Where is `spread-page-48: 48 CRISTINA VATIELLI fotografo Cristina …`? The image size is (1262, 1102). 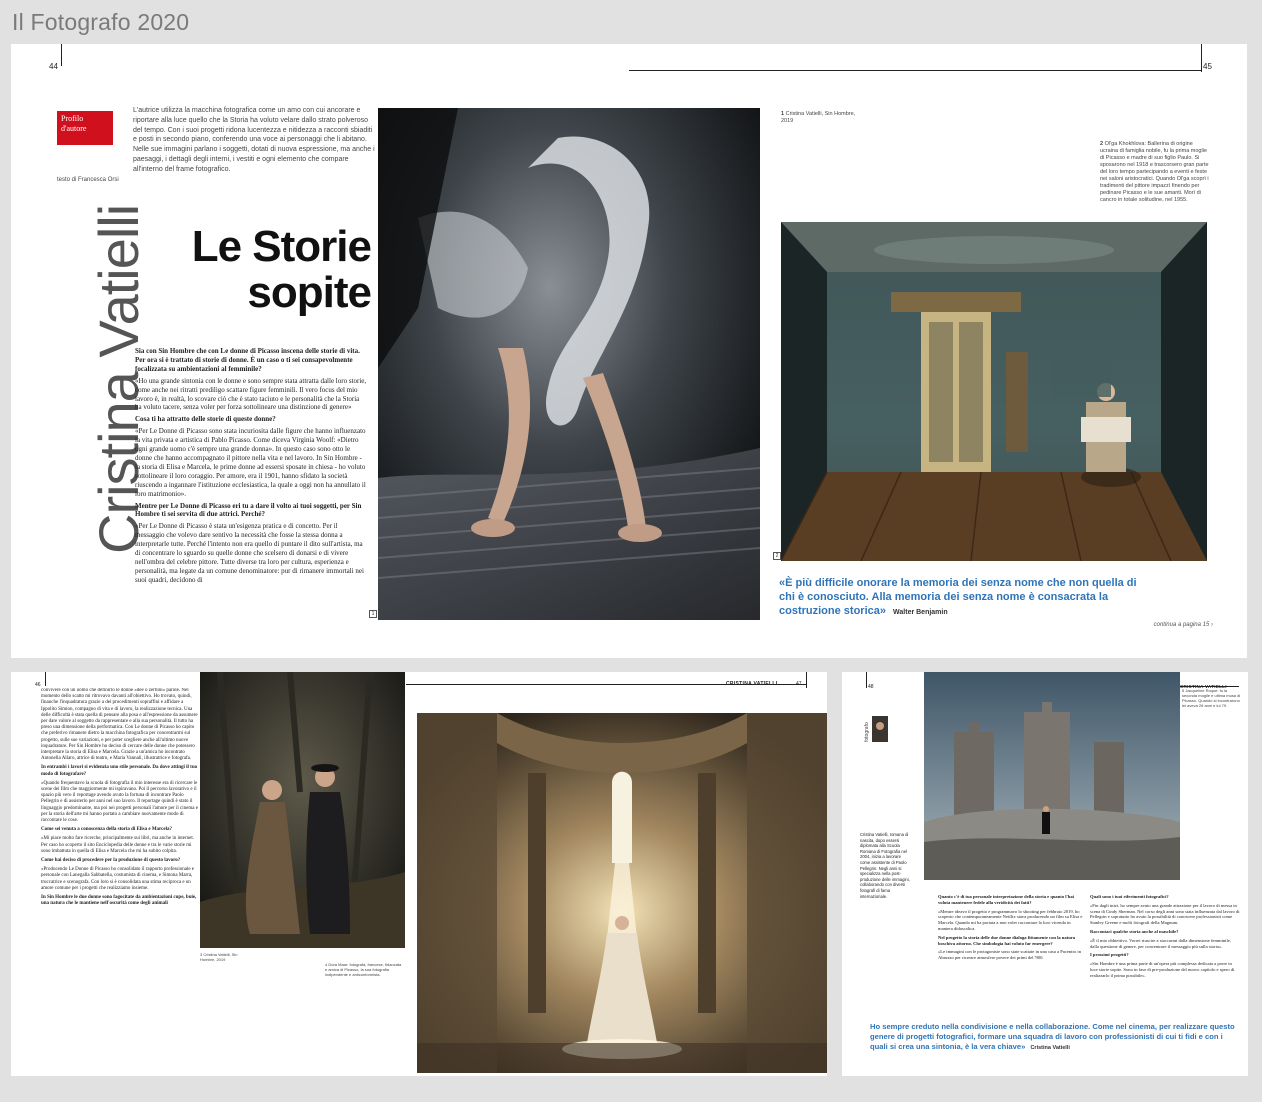 spread-page-48: 48 CRISTINA VATIELLI fotografo Cristina … is located at coordinates (1045, 874).